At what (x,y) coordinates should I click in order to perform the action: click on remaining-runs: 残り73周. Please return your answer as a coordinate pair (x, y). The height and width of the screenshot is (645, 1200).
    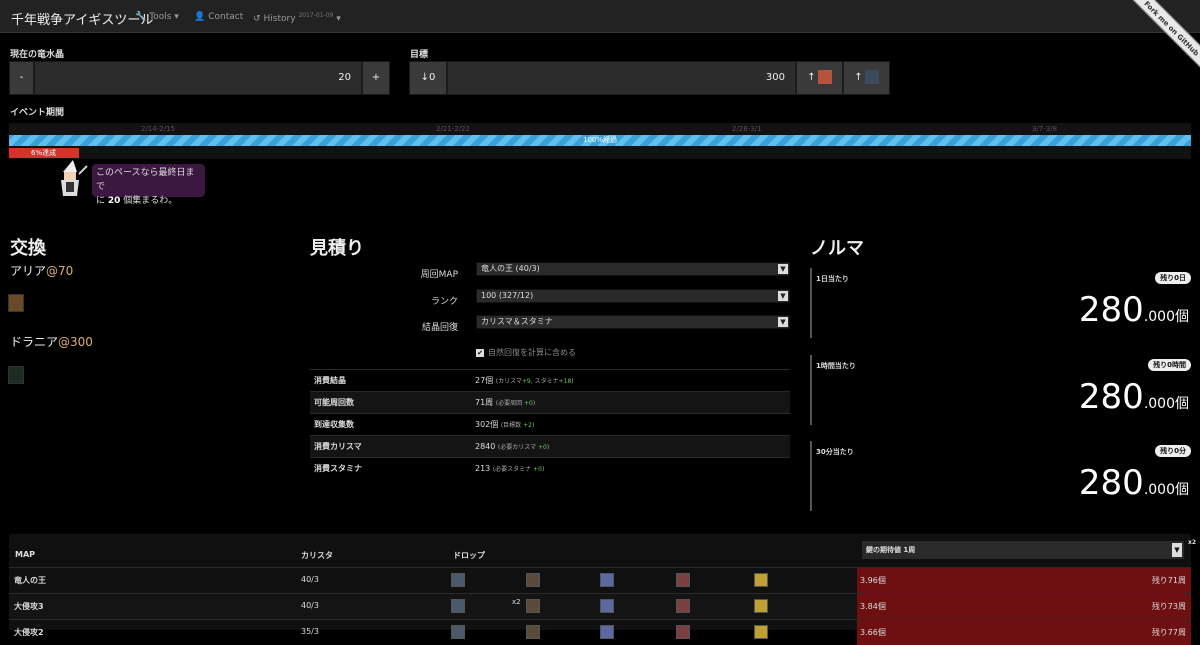
    Looking at the image, I should click on (1168, 606).